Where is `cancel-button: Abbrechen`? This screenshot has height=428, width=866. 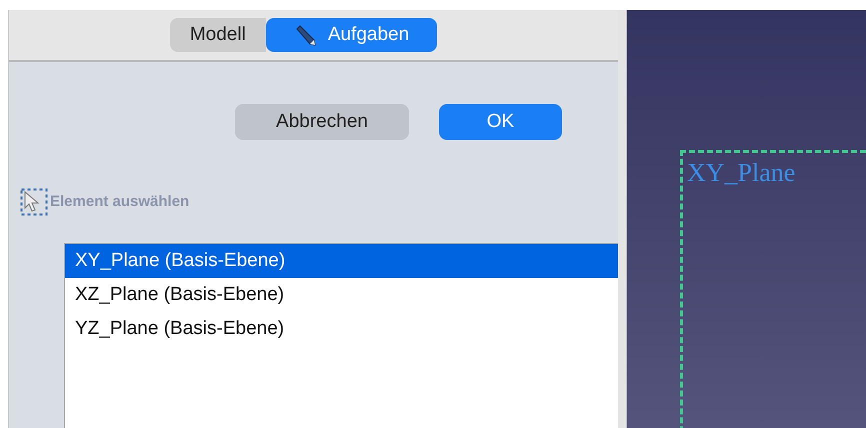
cancel-button: Abbrechen is located at coordinates (322, 122).